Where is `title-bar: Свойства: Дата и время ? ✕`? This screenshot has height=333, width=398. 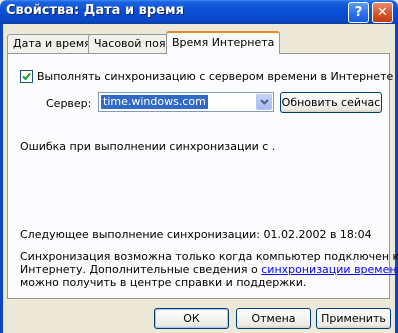
title-bar: Свойства: Дата и время ? ✕ is located at coordinates (199, 12).